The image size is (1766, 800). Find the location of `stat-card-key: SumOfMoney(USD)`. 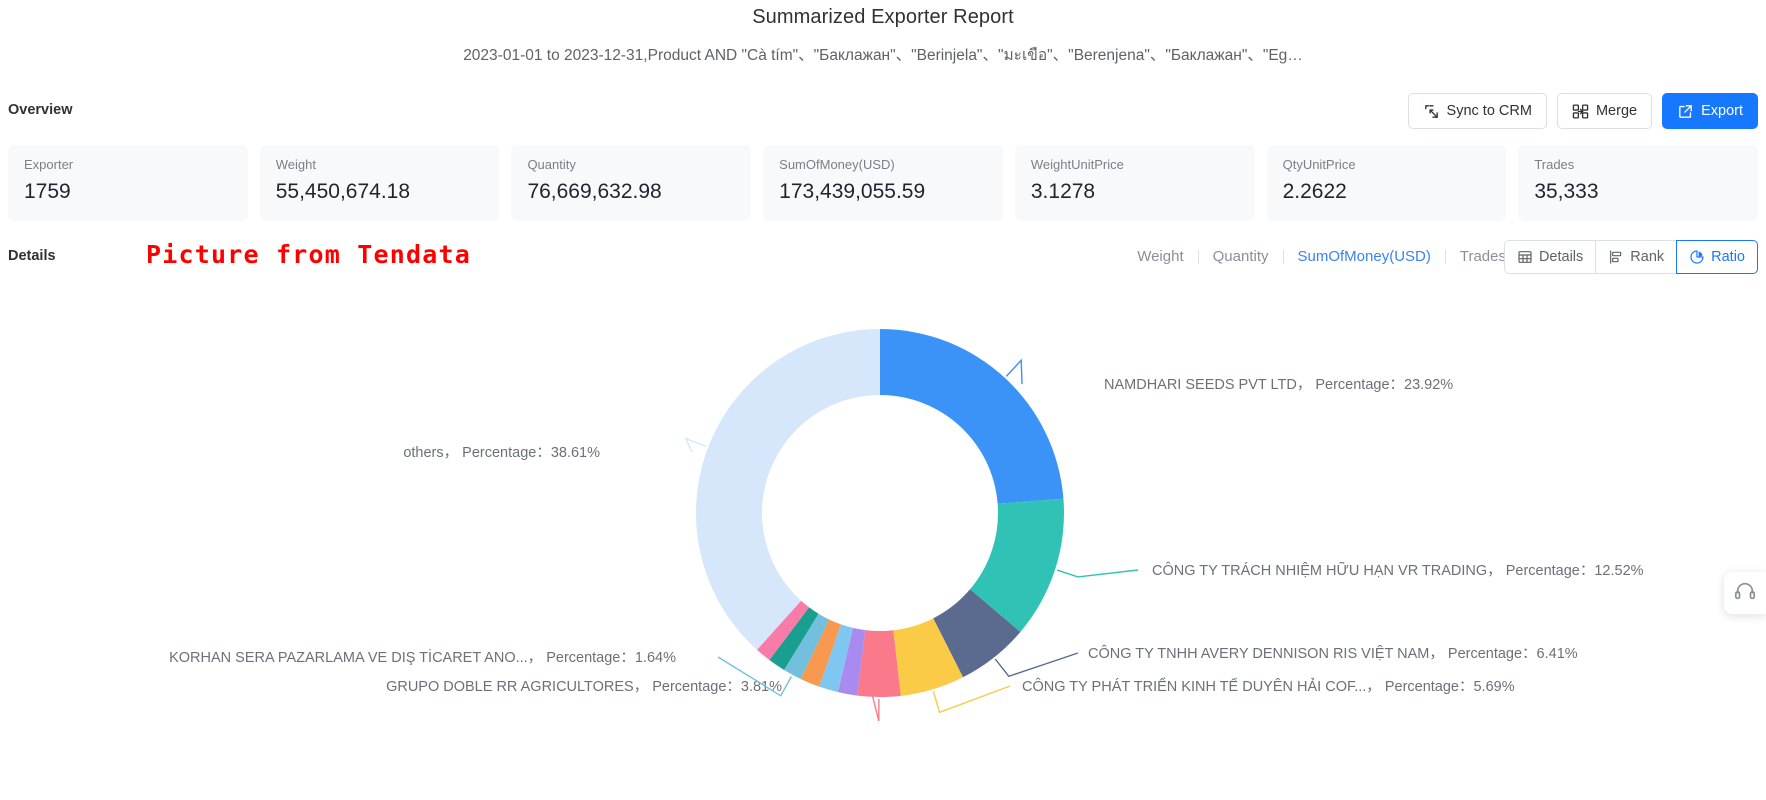

stat-card-key: SumOfMoney(USD) is located at coordinates (837, 164).